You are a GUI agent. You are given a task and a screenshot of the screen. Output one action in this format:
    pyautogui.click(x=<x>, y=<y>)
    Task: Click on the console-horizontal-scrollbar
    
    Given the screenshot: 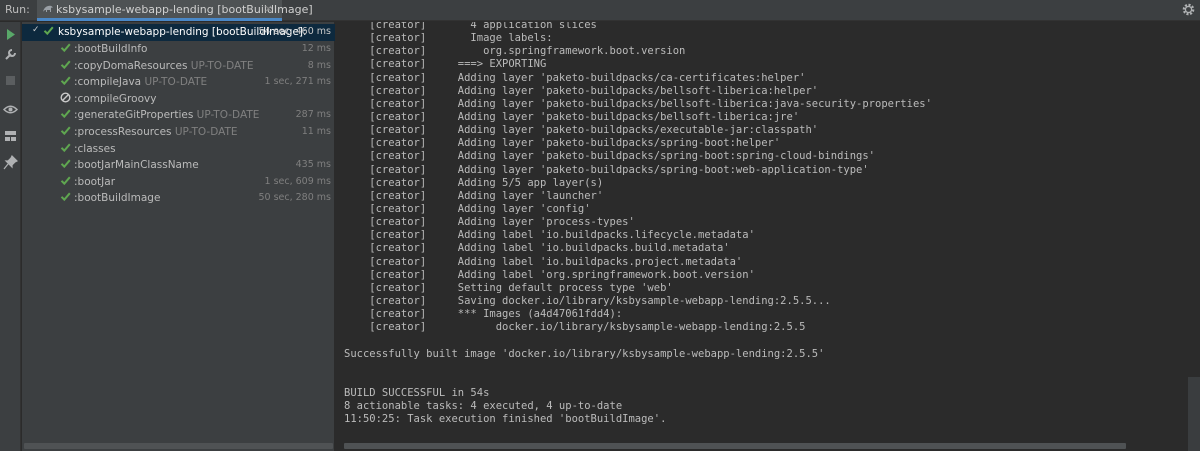 What is the action you would take?
    pyautogui.click(x=735, y=446)
    